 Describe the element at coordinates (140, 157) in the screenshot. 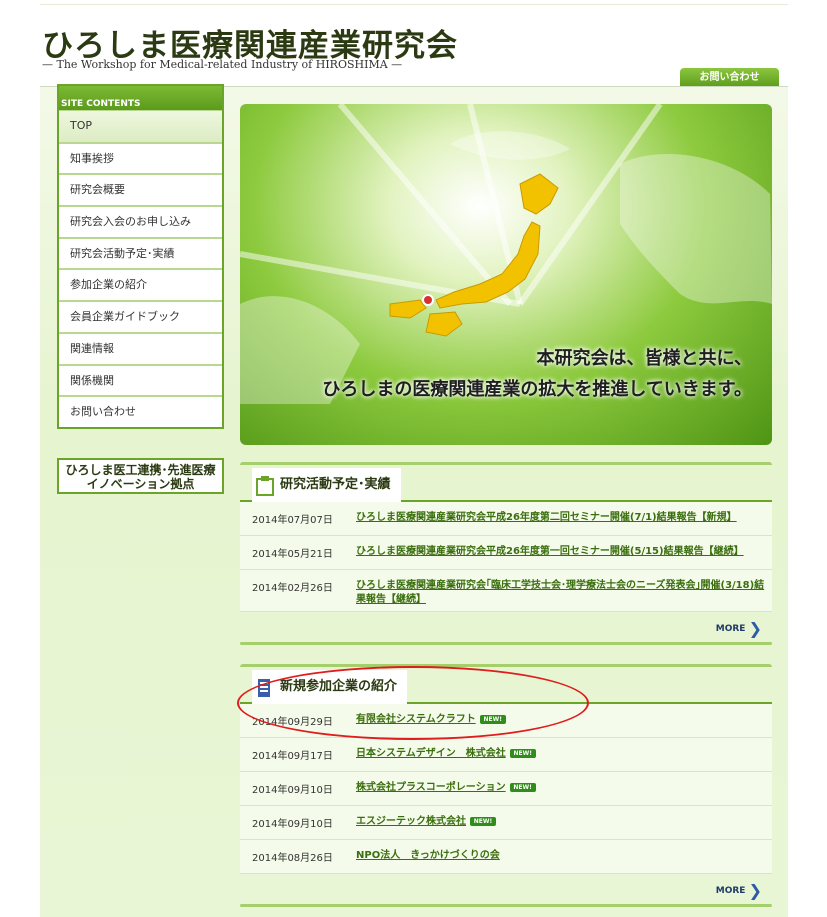

I see `sidebar-item-greeting: 知事挨拶` at that location.